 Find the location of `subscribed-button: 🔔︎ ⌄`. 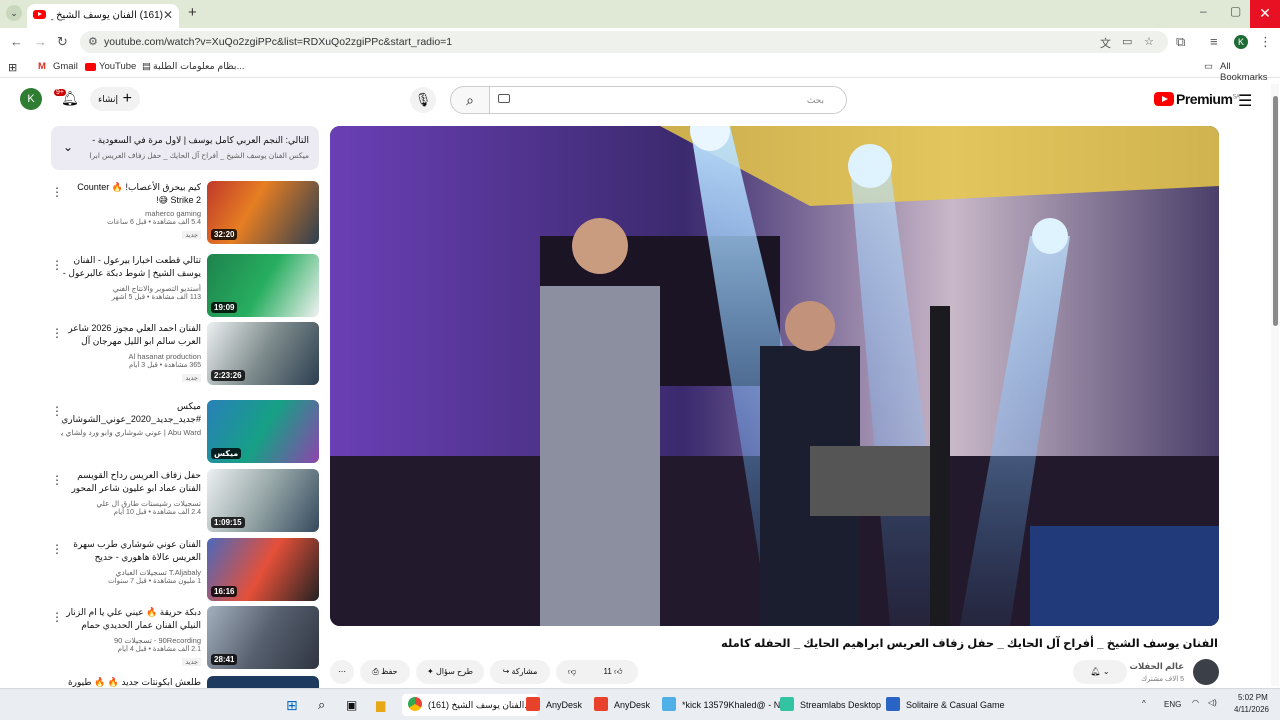

subscribed-button: 🔔︎ ⌄ is located at coordinates (1100, 672).